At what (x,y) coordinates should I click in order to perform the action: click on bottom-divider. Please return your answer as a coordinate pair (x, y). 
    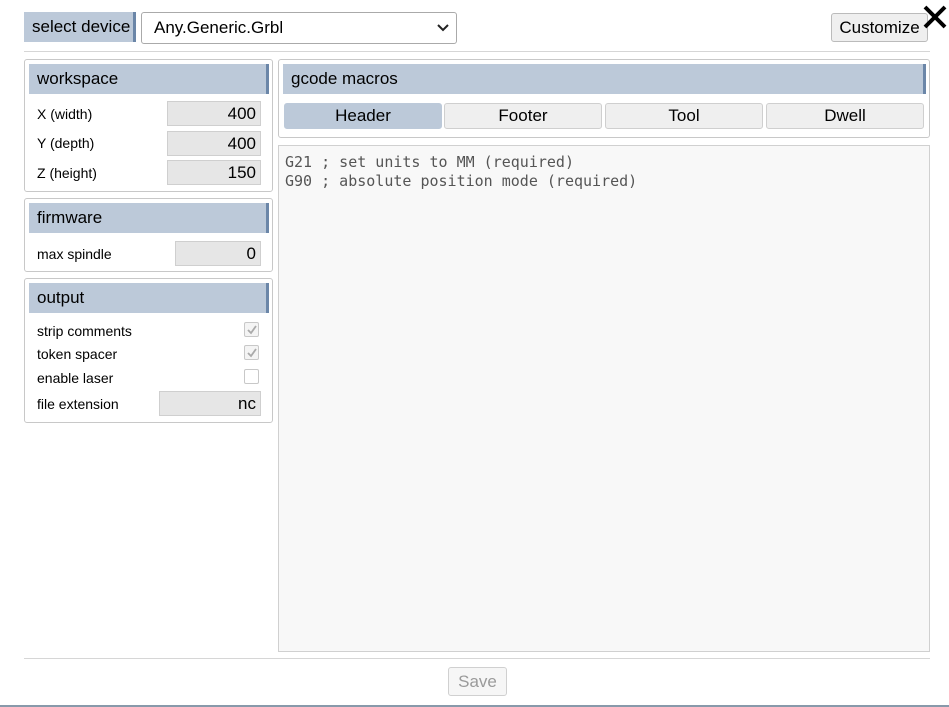
    Looking at the image, I should click on (477, 658).